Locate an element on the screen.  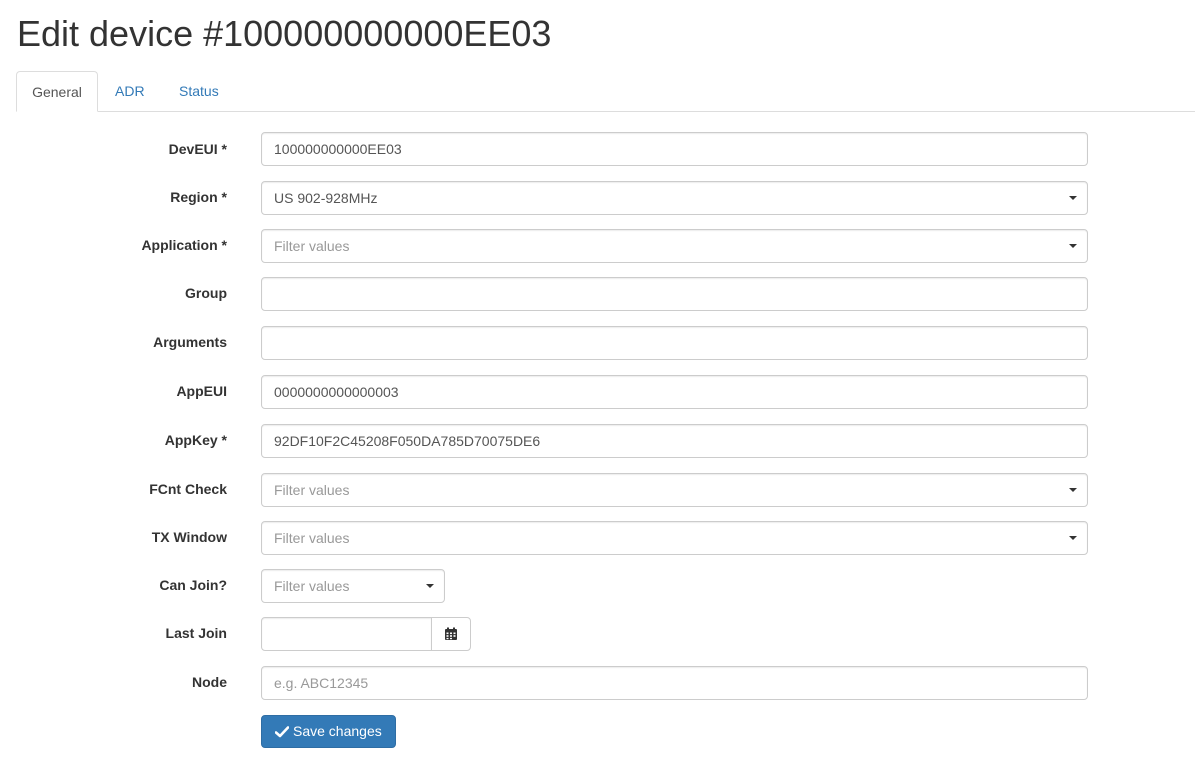
appeui-input is located at coordinates (674, 392).